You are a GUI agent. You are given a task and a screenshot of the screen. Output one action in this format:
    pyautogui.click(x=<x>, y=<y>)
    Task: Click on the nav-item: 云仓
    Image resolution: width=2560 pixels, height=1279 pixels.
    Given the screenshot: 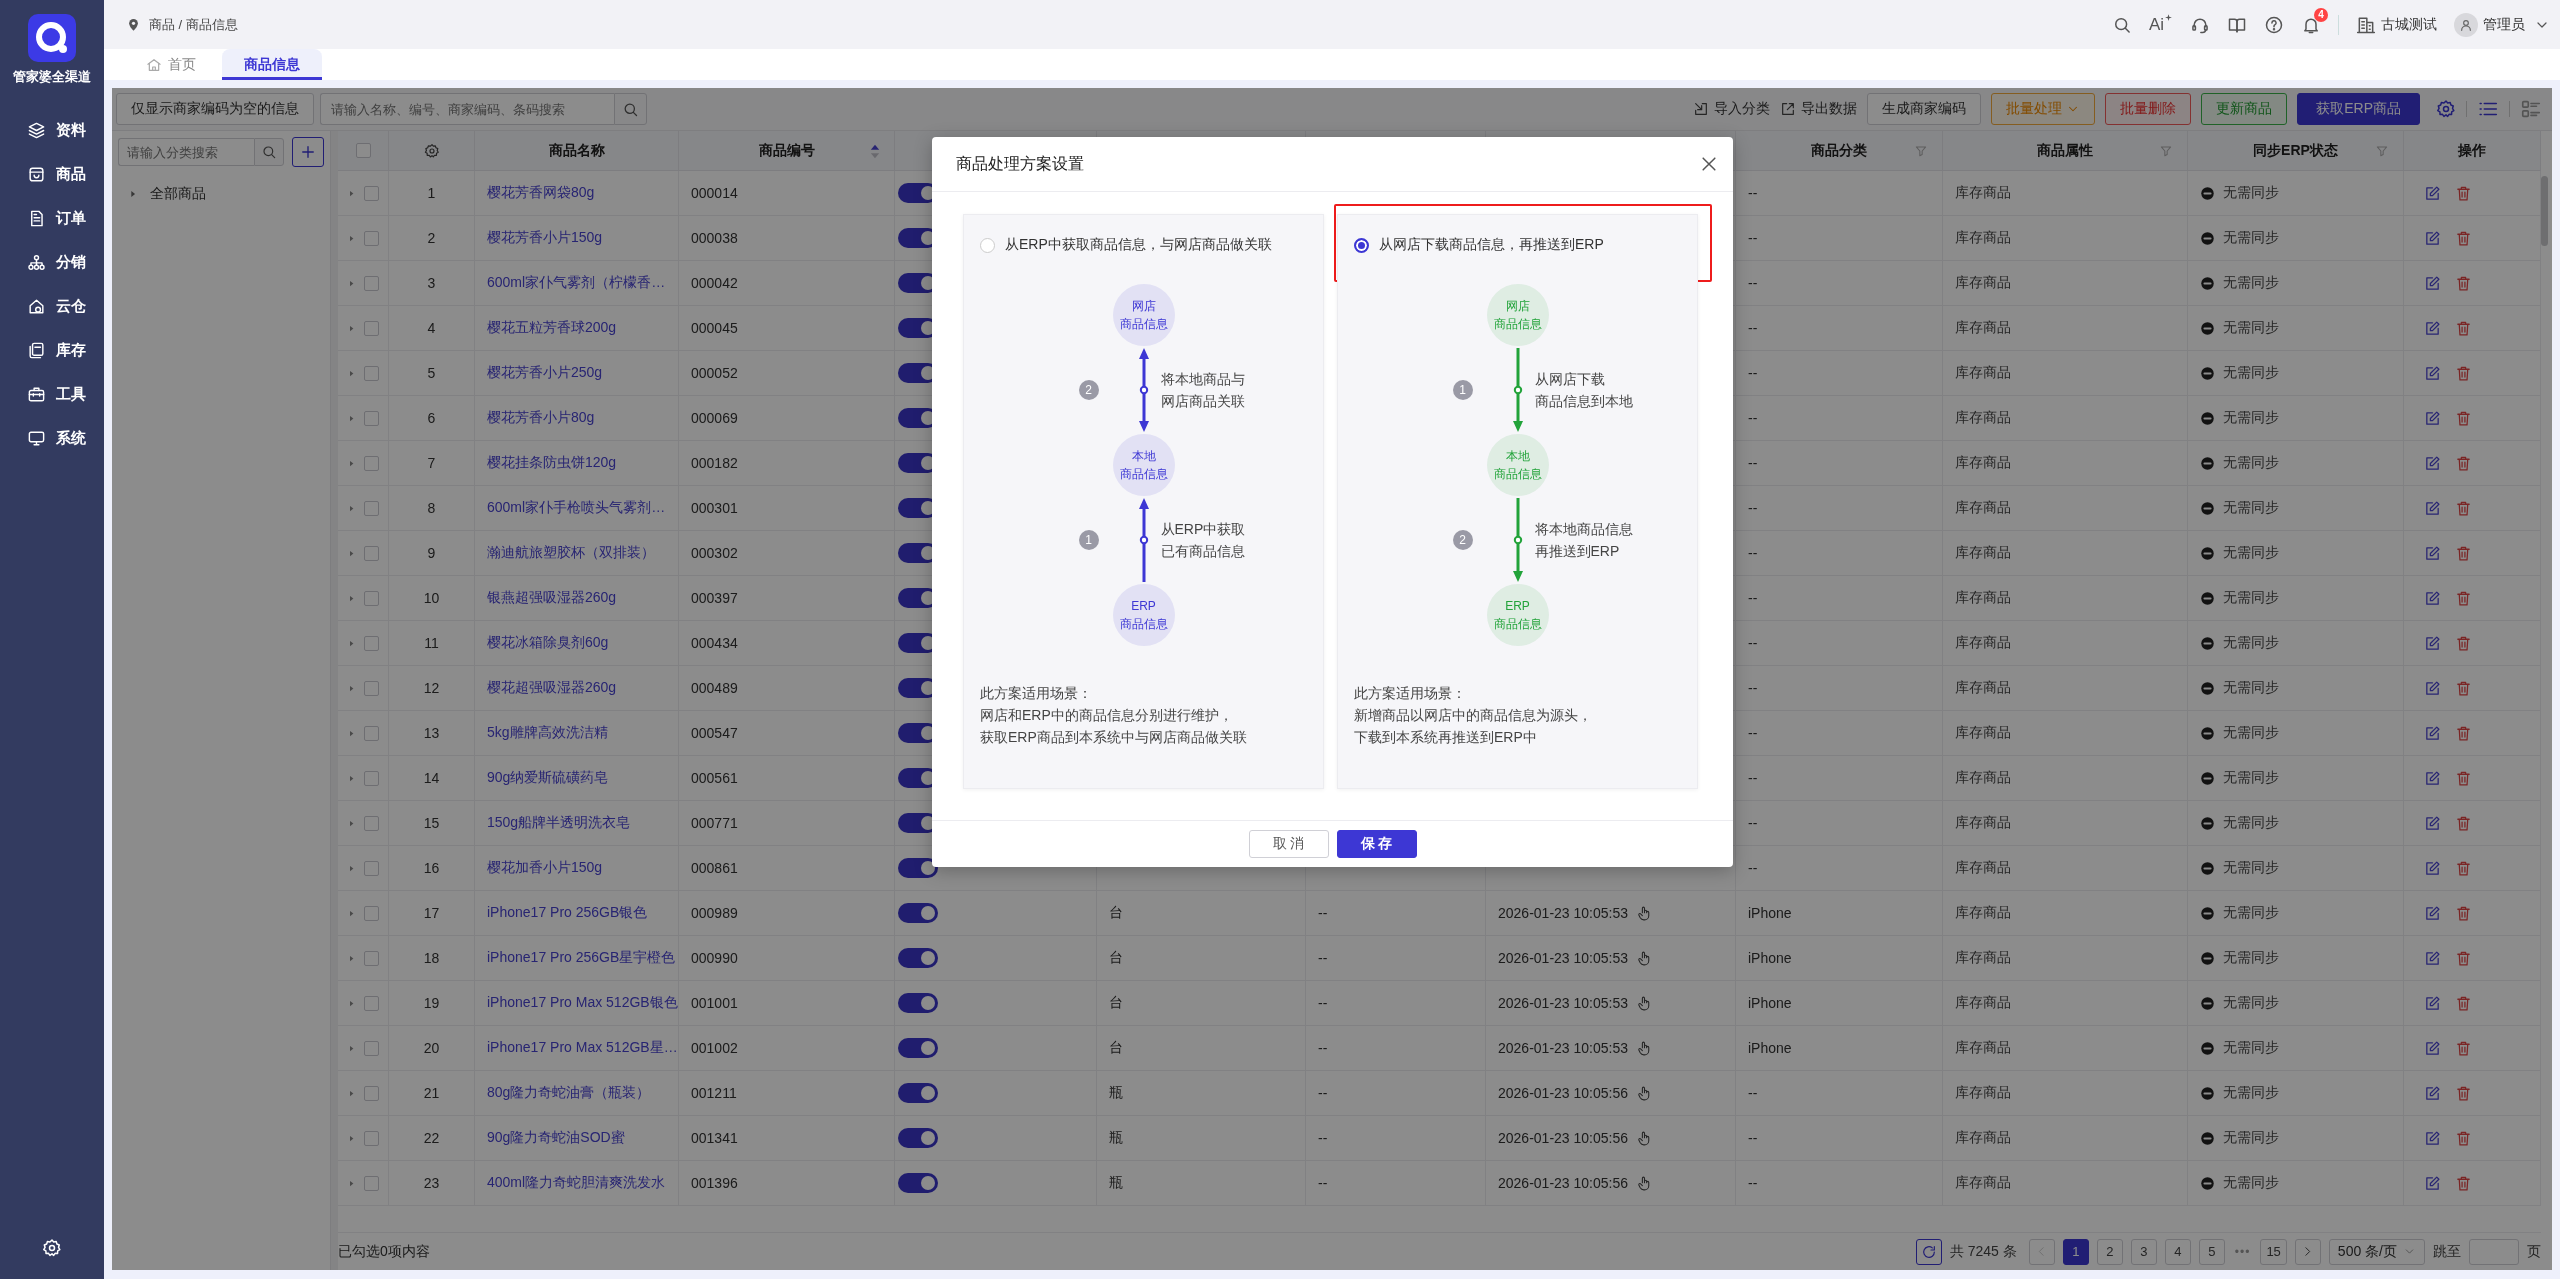 What is the action you would take?
    pyautogui.click(x=52, y=306)
    